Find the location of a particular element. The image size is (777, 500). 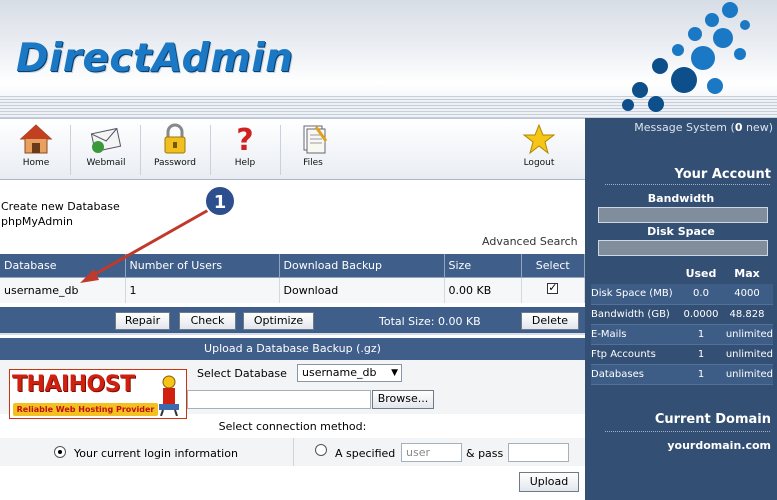

select-checkbox is located at coordinates (553, 288).